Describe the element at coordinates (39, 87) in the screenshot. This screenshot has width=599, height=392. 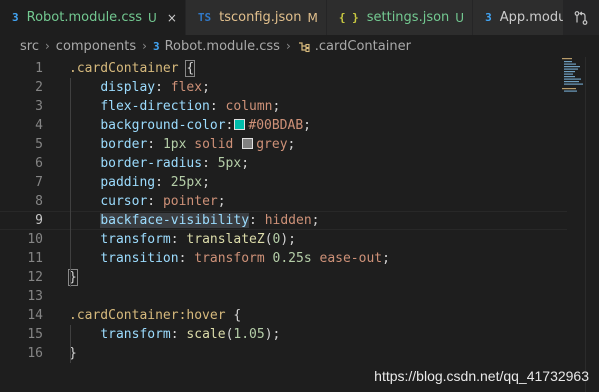
I see `line-number: 2` at that location.